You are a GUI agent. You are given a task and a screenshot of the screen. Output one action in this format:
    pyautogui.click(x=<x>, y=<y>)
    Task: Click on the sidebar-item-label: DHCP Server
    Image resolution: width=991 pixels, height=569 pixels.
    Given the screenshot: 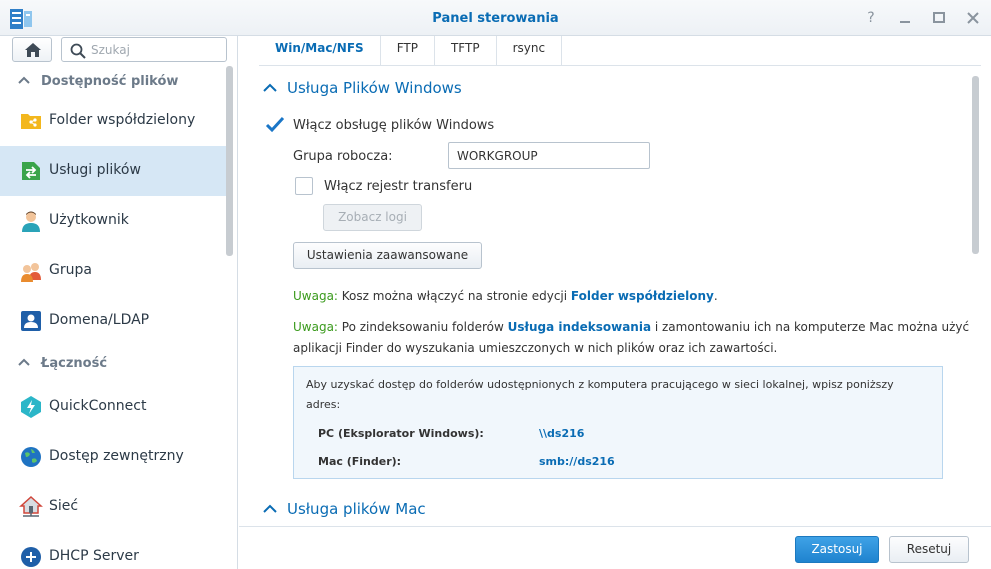 What is the action you would take?
    pyautogui.click(x=94, y=556)
    